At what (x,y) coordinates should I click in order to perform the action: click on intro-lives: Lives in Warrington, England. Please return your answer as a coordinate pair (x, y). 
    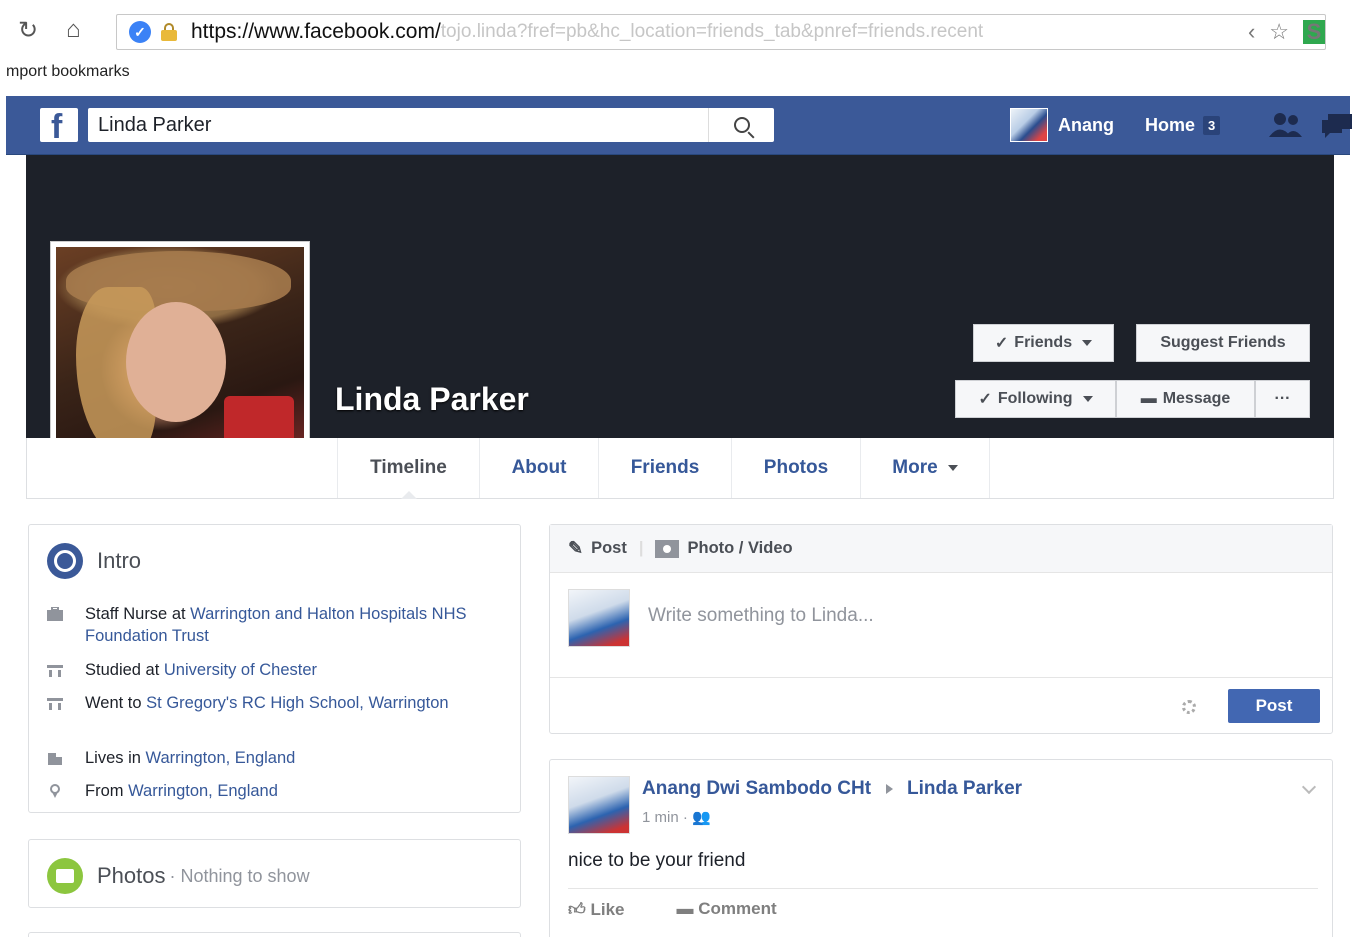
    Looking at the image, I should click on (282, 758).